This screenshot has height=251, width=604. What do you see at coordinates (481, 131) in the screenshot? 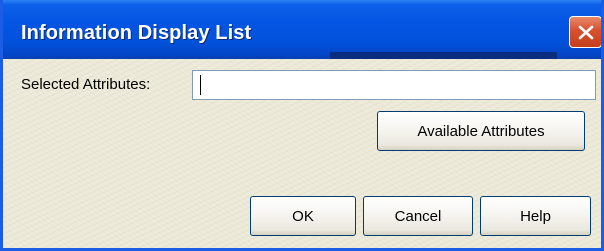
I see `available-attributes-button: Available Attributes` at bounding box center [481, 131].